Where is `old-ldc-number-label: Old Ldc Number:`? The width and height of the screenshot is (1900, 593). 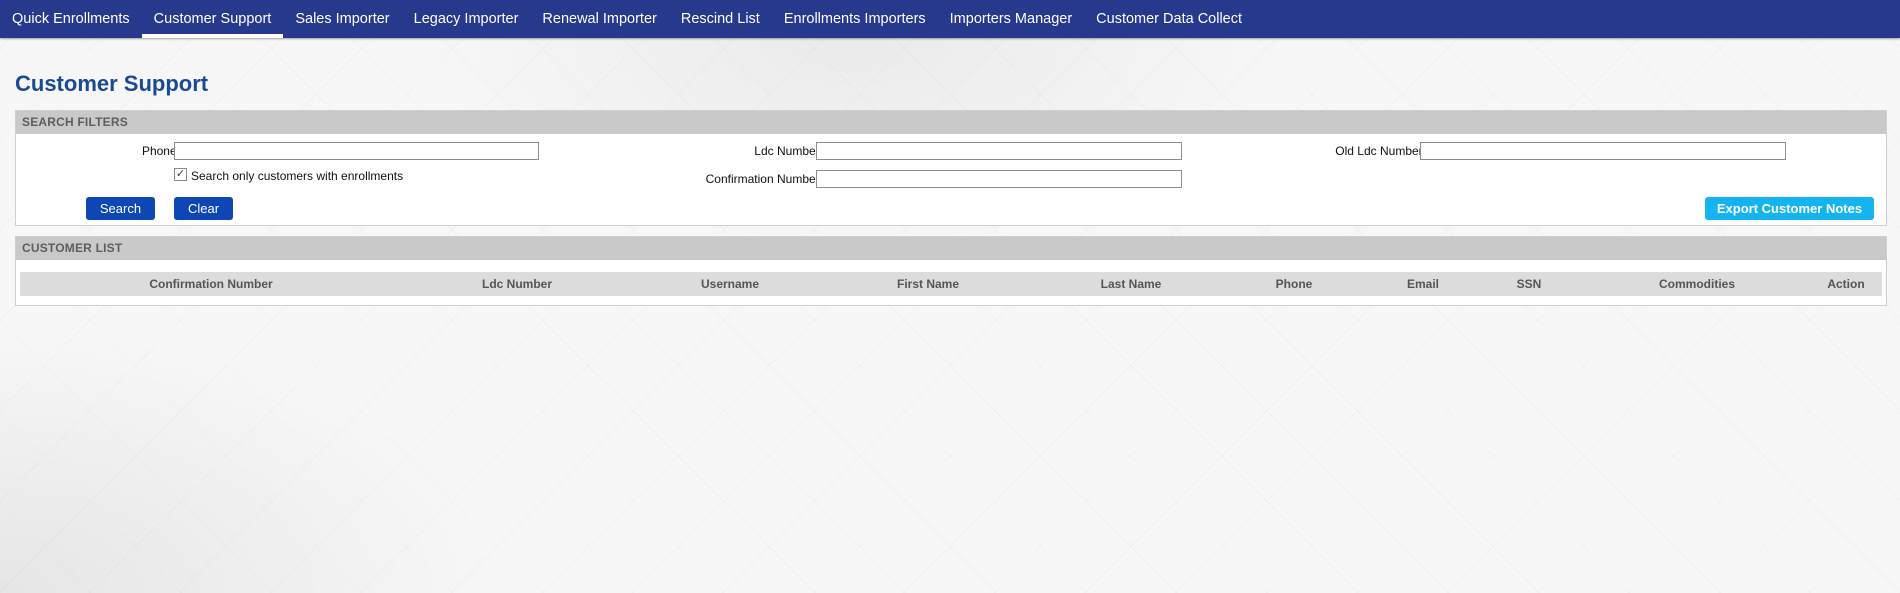
old-ldc-number-label: Old Ldc Number: is located at coordinates (1380, 151).